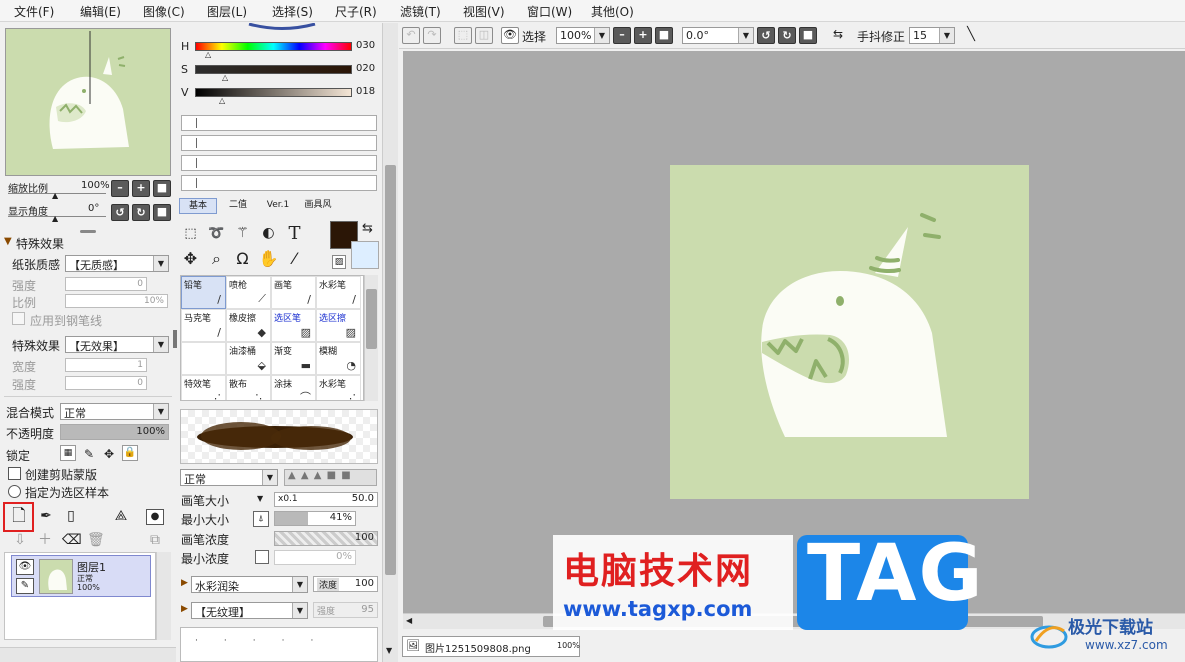 The image size is (1185, 662). Describe the element at coordinates (411, 35) in the screenshot. I see `undo-icon: ↶` at that location.